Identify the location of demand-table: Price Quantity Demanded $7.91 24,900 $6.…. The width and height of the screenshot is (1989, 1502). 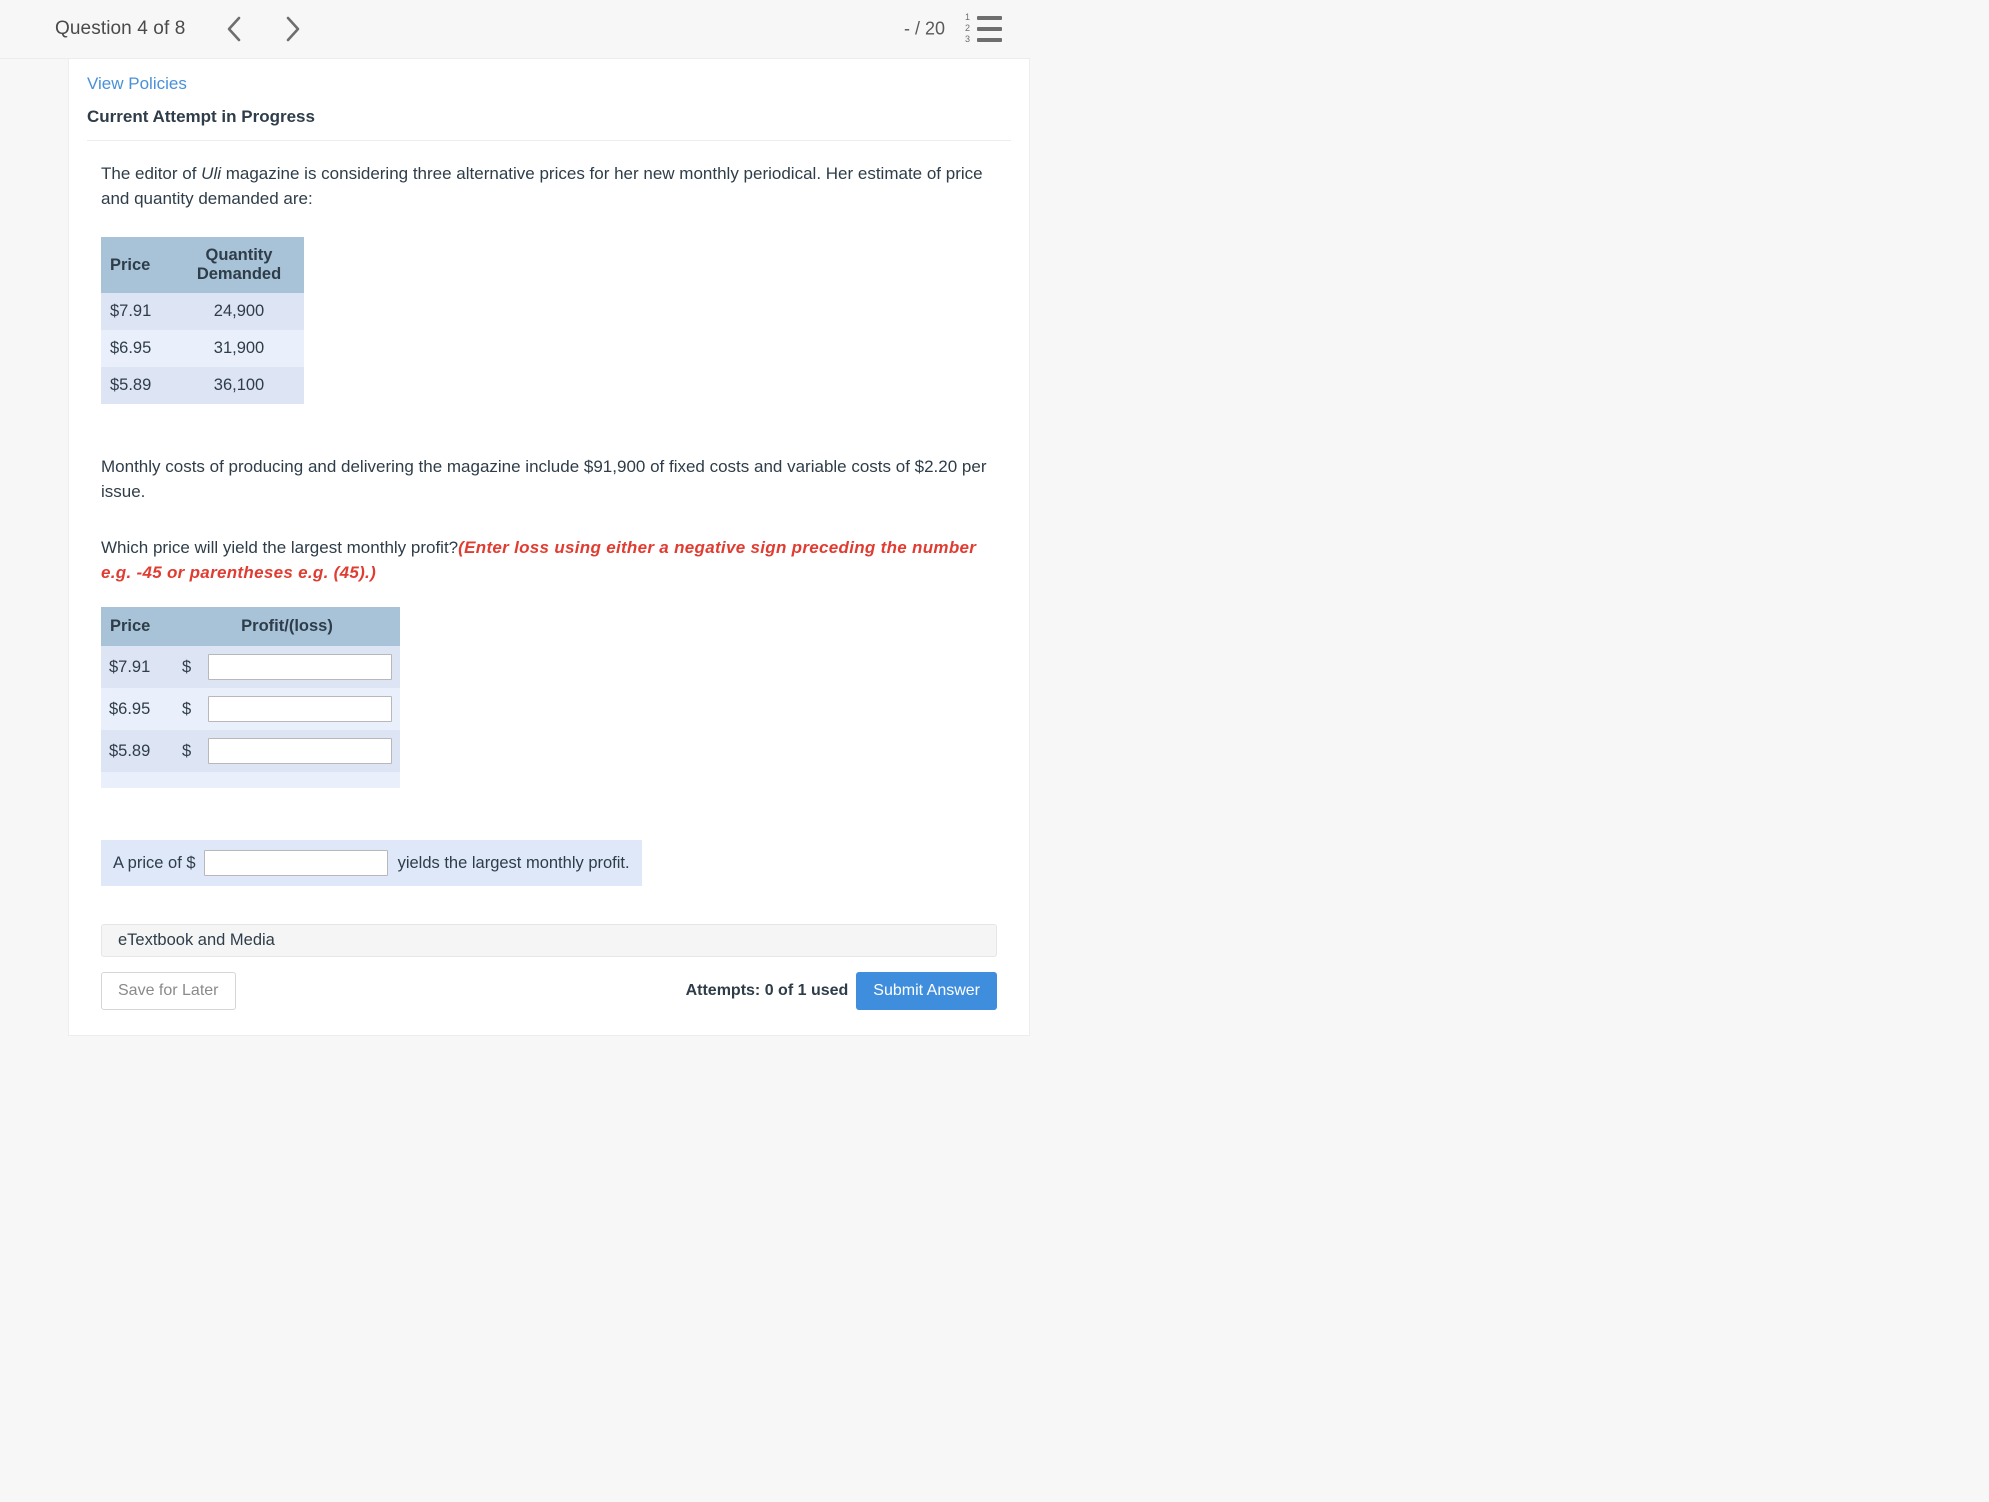
(202, 320).